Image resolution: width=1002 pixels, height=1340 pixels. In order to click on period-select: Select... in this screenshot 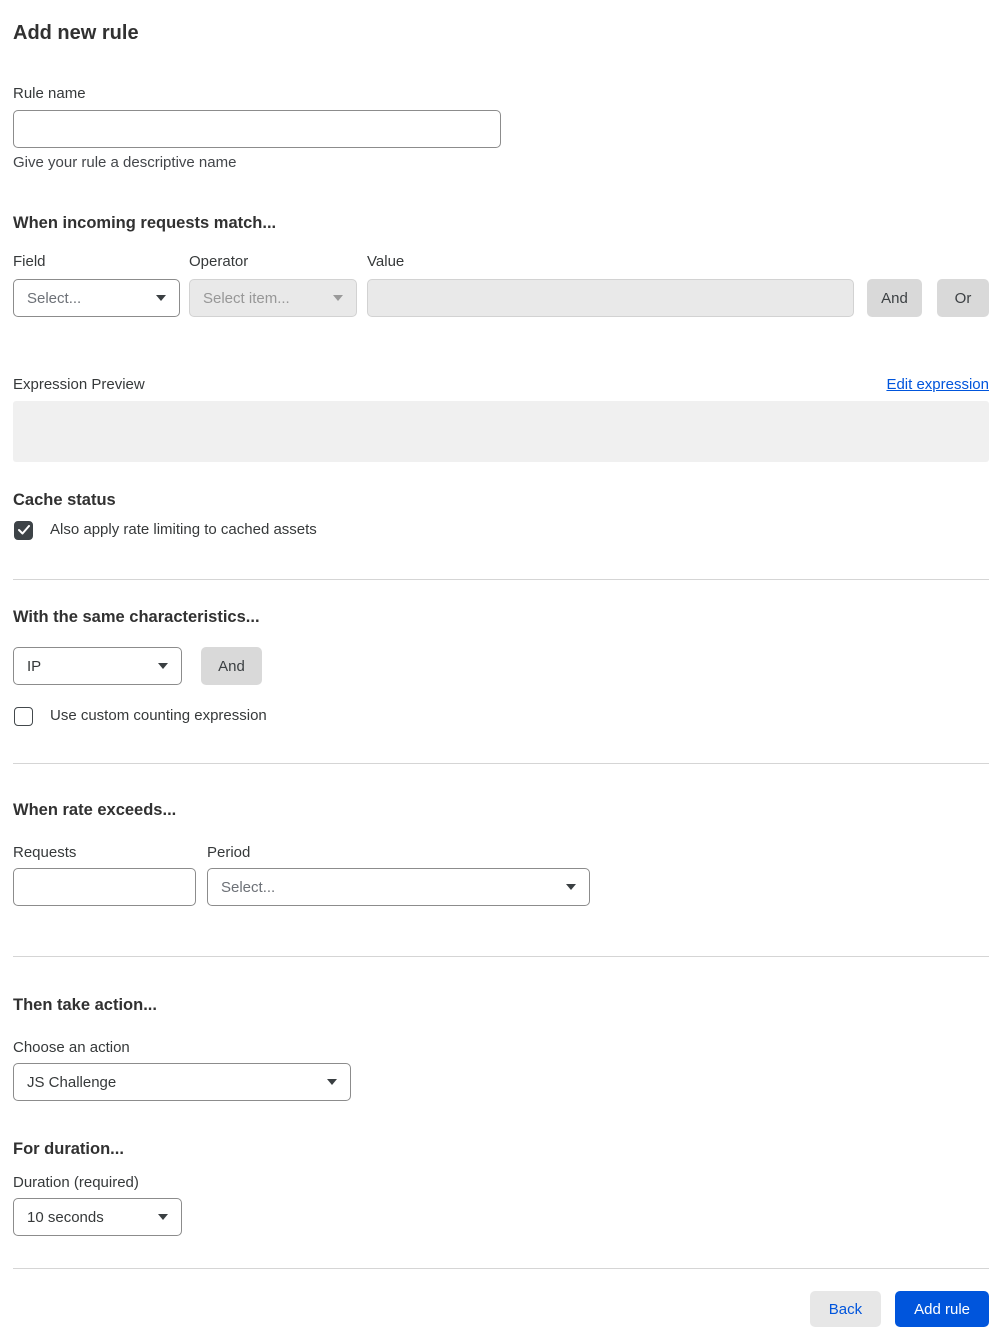, I will do `click(398, 887)`.